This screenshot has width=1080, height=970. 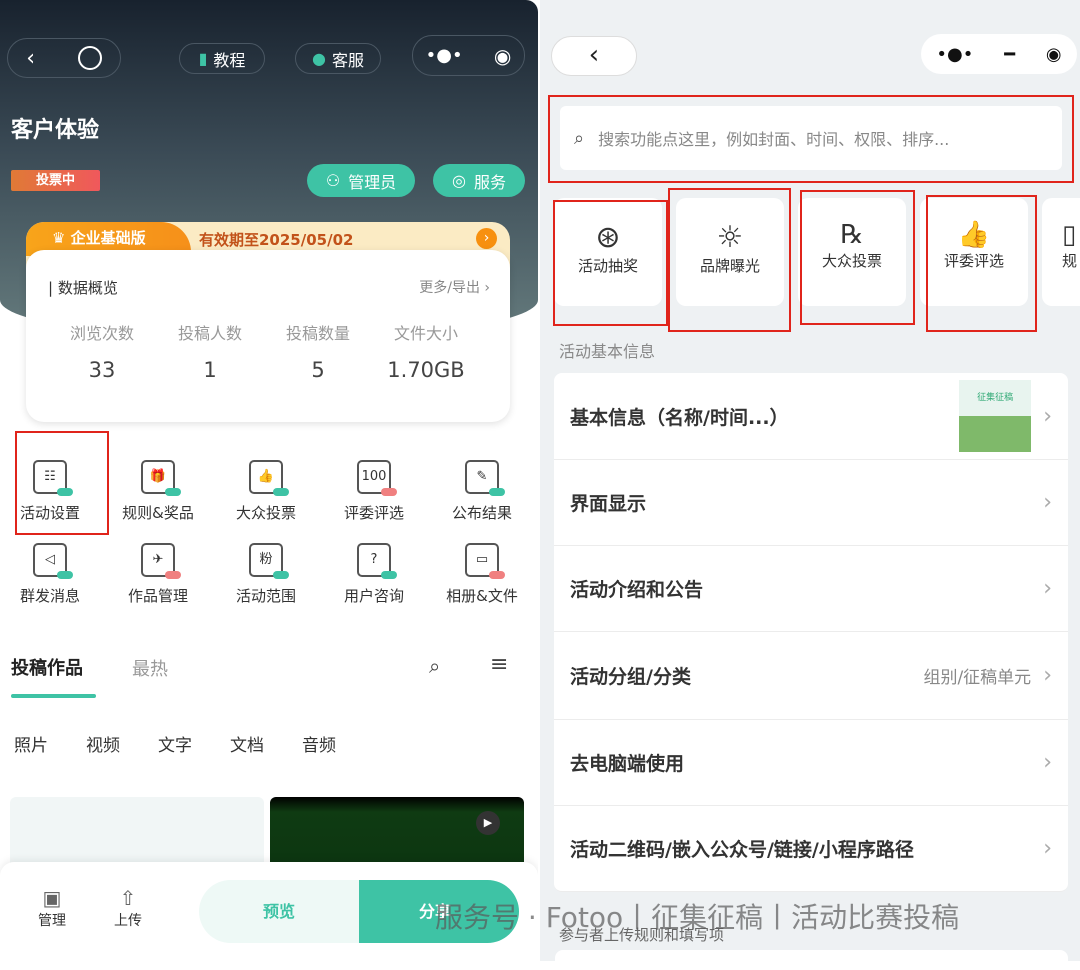 I want to click on feature-icon: 👍, so click(x=269, y=478).